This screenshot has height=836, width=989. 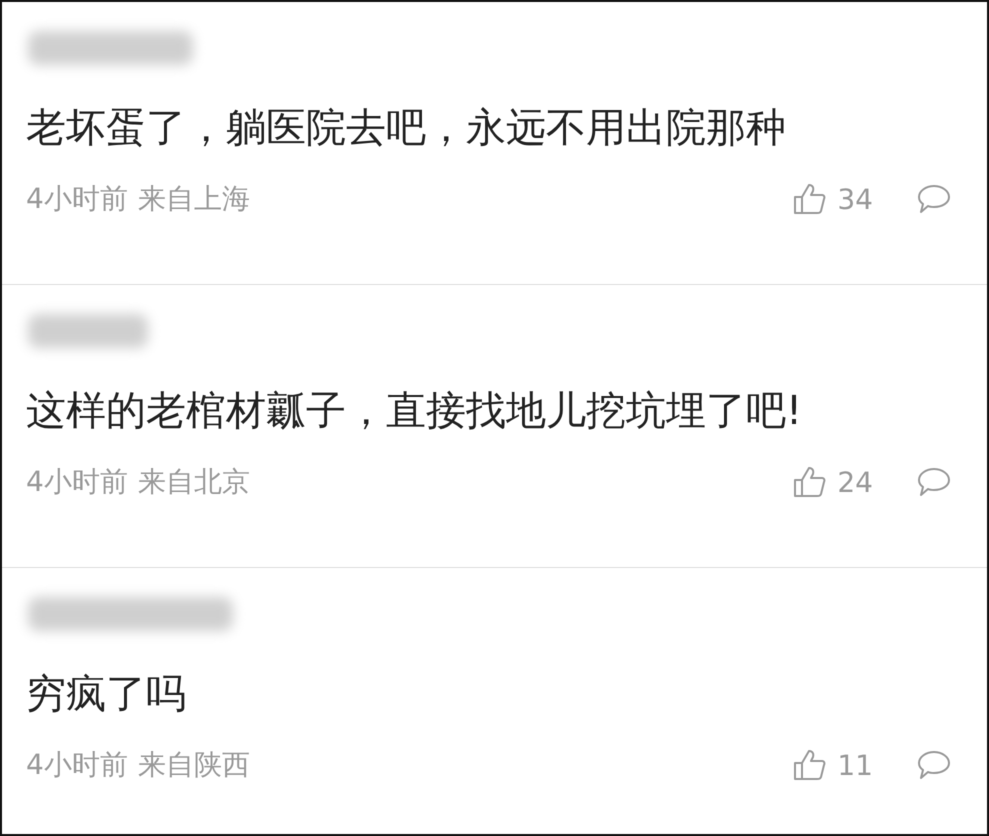 What do you see at coordinates (194, 482) in the screenshot?
I see `comment-location: 来自北京` at bounding box center [194, 482].